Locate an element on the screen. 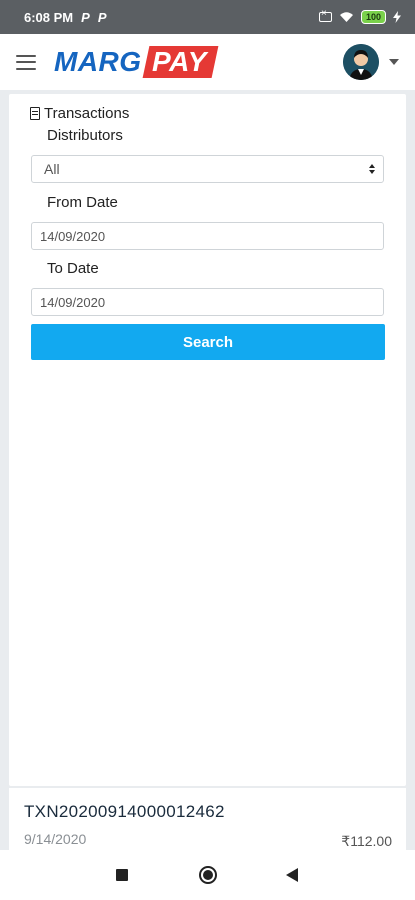 The height and width of the screenshot is (900, 415). transactions-heading: Transactions is located at coordinates (79, 113).